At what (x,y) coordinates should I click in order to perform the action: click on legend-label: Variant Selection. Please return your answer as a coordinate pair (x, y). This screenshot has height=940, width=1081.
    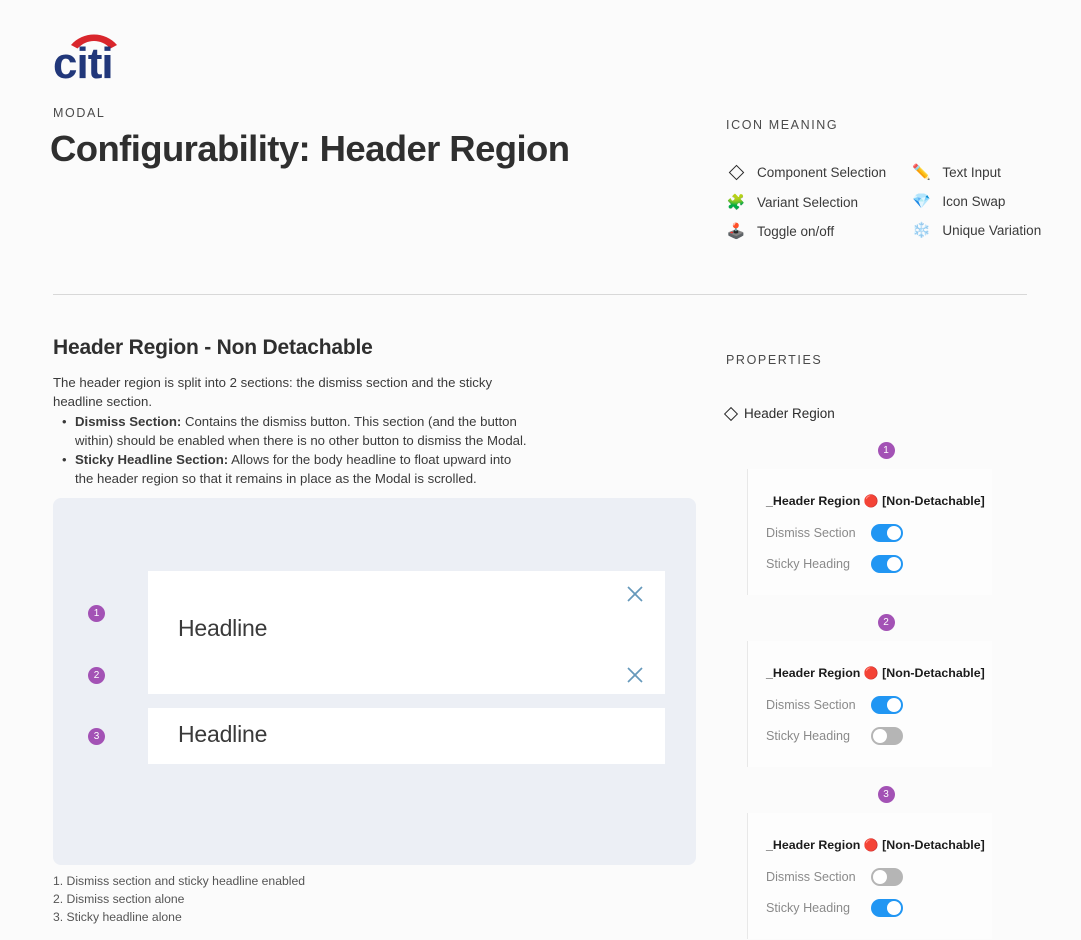
    Looking at the image, I should click on (808, 202).